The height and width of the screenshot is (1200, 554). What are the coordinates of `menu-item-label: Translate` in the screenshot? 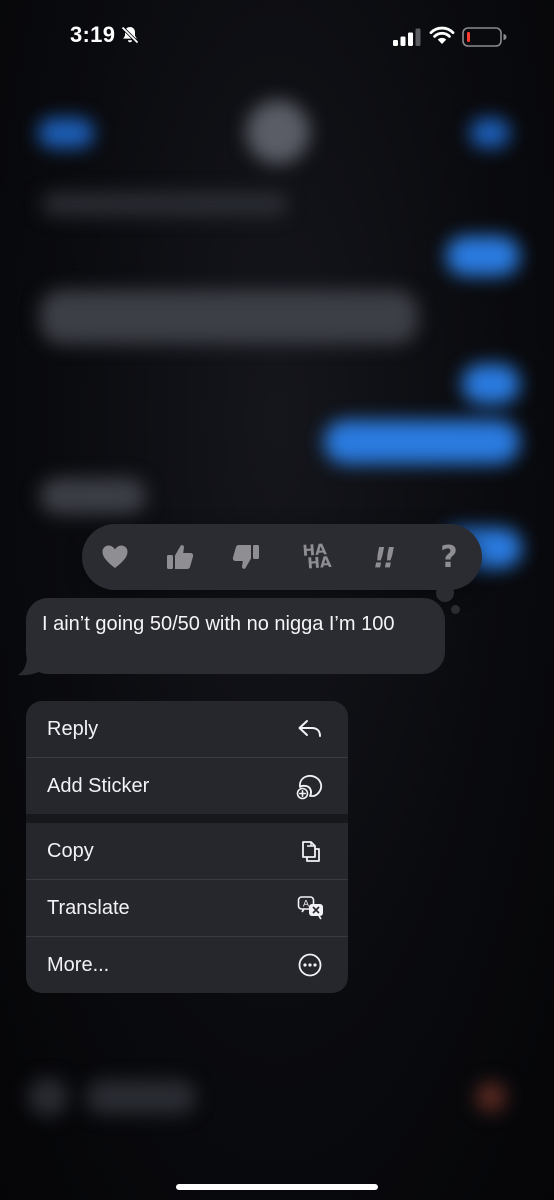 It's located at (88, 908).